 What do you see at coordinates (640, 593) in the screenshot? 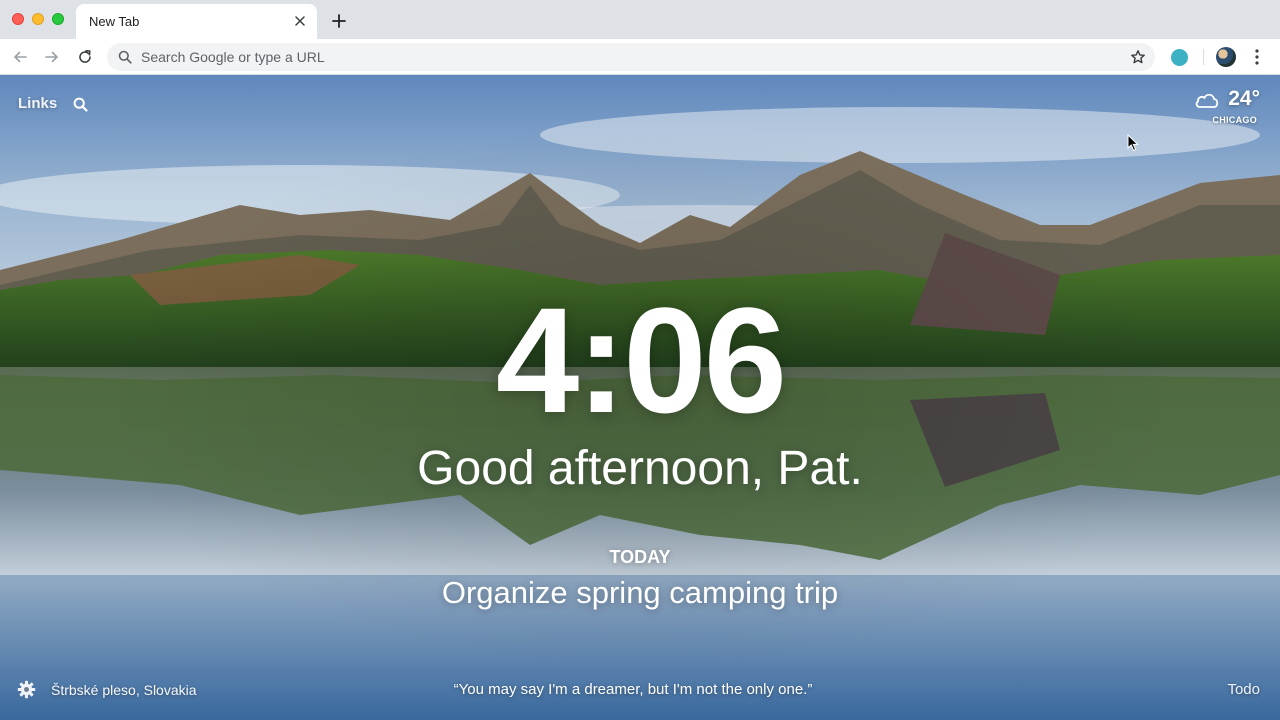
I see `focus-text: Organize spring camping trip` at bounding box center [640, 593].